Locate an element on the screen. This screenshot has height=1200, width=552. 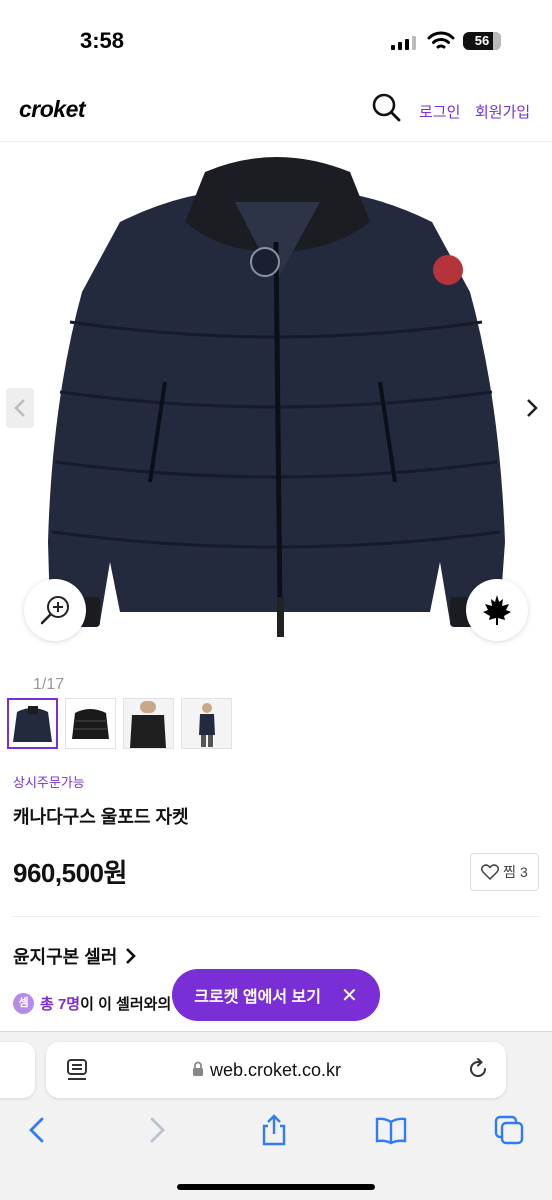
lock-icon is located at coordinates (198, 1068).